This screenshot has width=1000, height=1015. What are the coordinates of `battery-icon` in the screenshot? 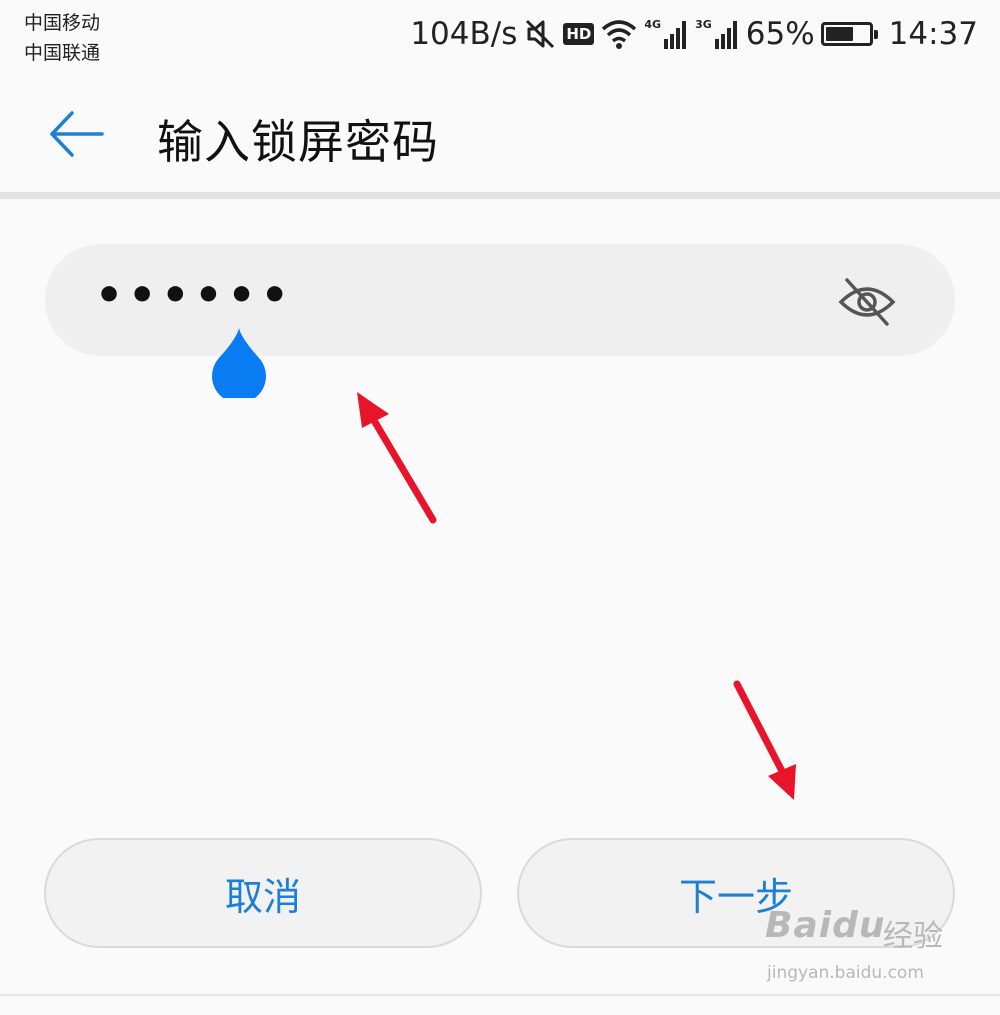 It's located at (849, 34).